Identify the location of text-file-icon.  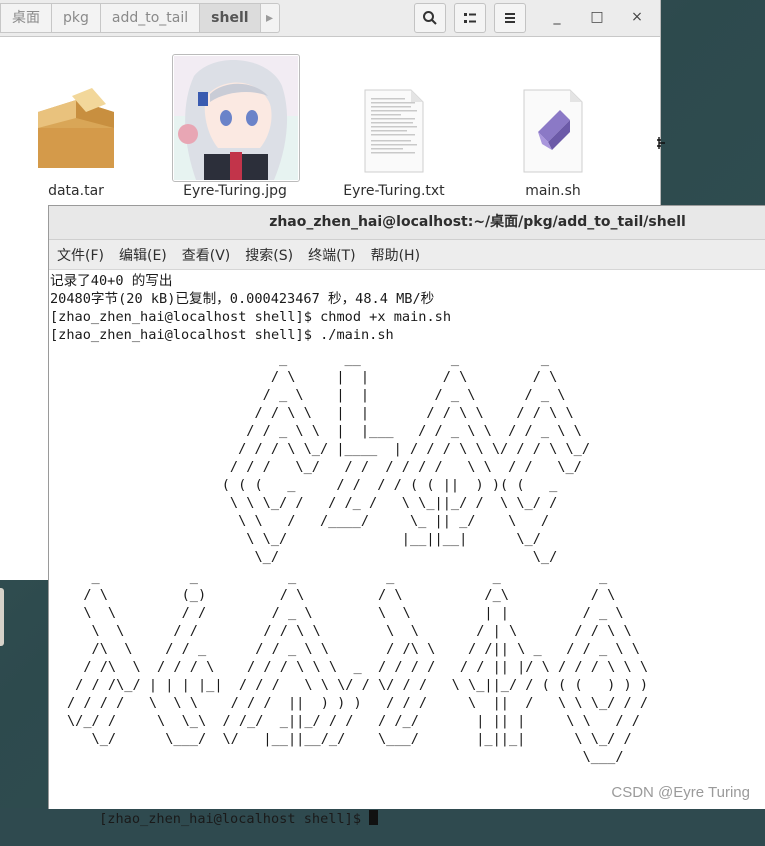
(394, 131).